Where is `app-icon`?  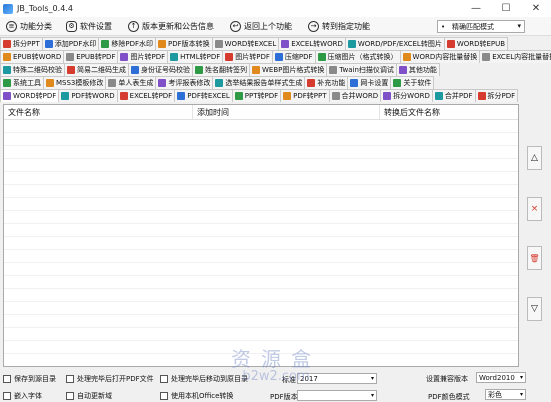
app-icon is located at coordinates (8, 8).